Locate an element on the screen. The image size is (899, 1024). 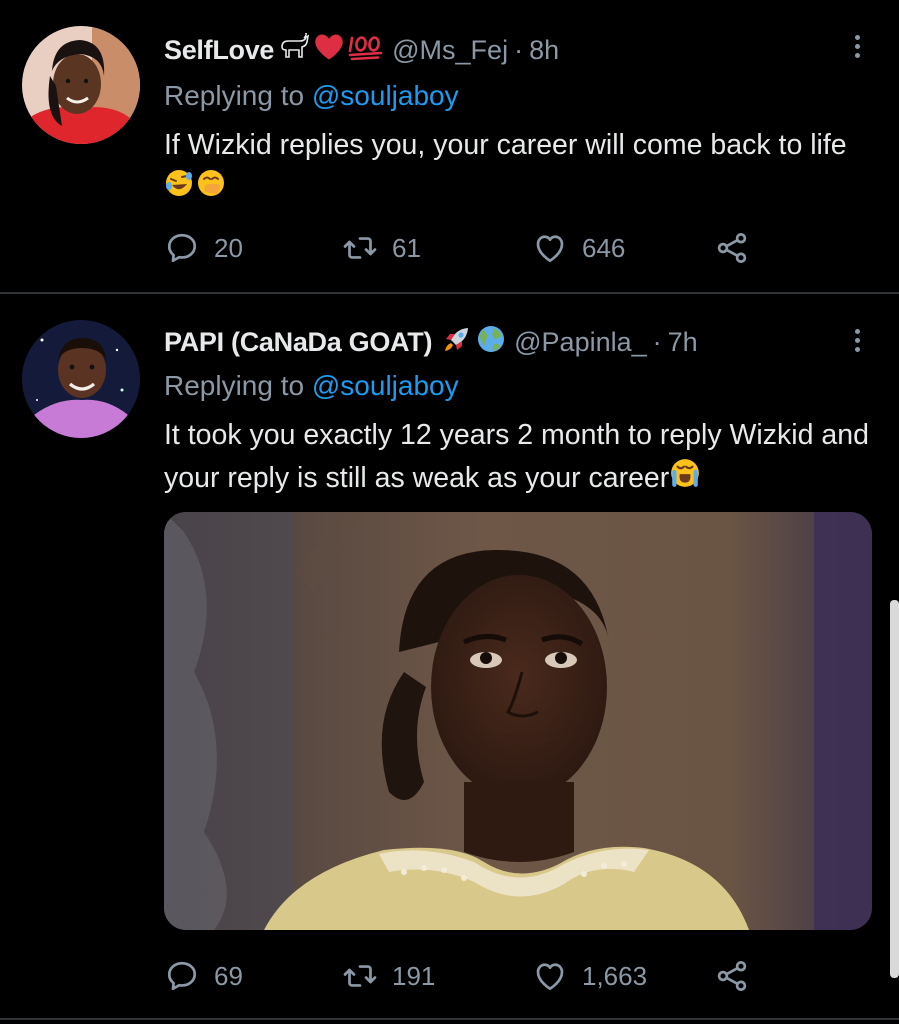
display-name: SelfLove is located at coordinates (219, 50).